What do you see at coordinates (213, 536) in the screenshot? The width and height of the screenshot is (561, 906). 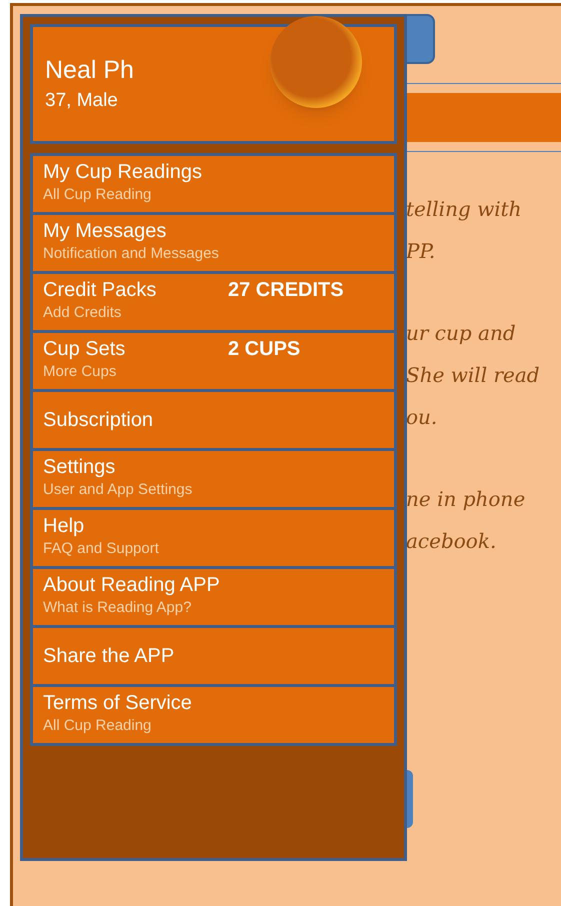 I see `menu-item: Help FAQ and Support` at bounding box center [213, 536].